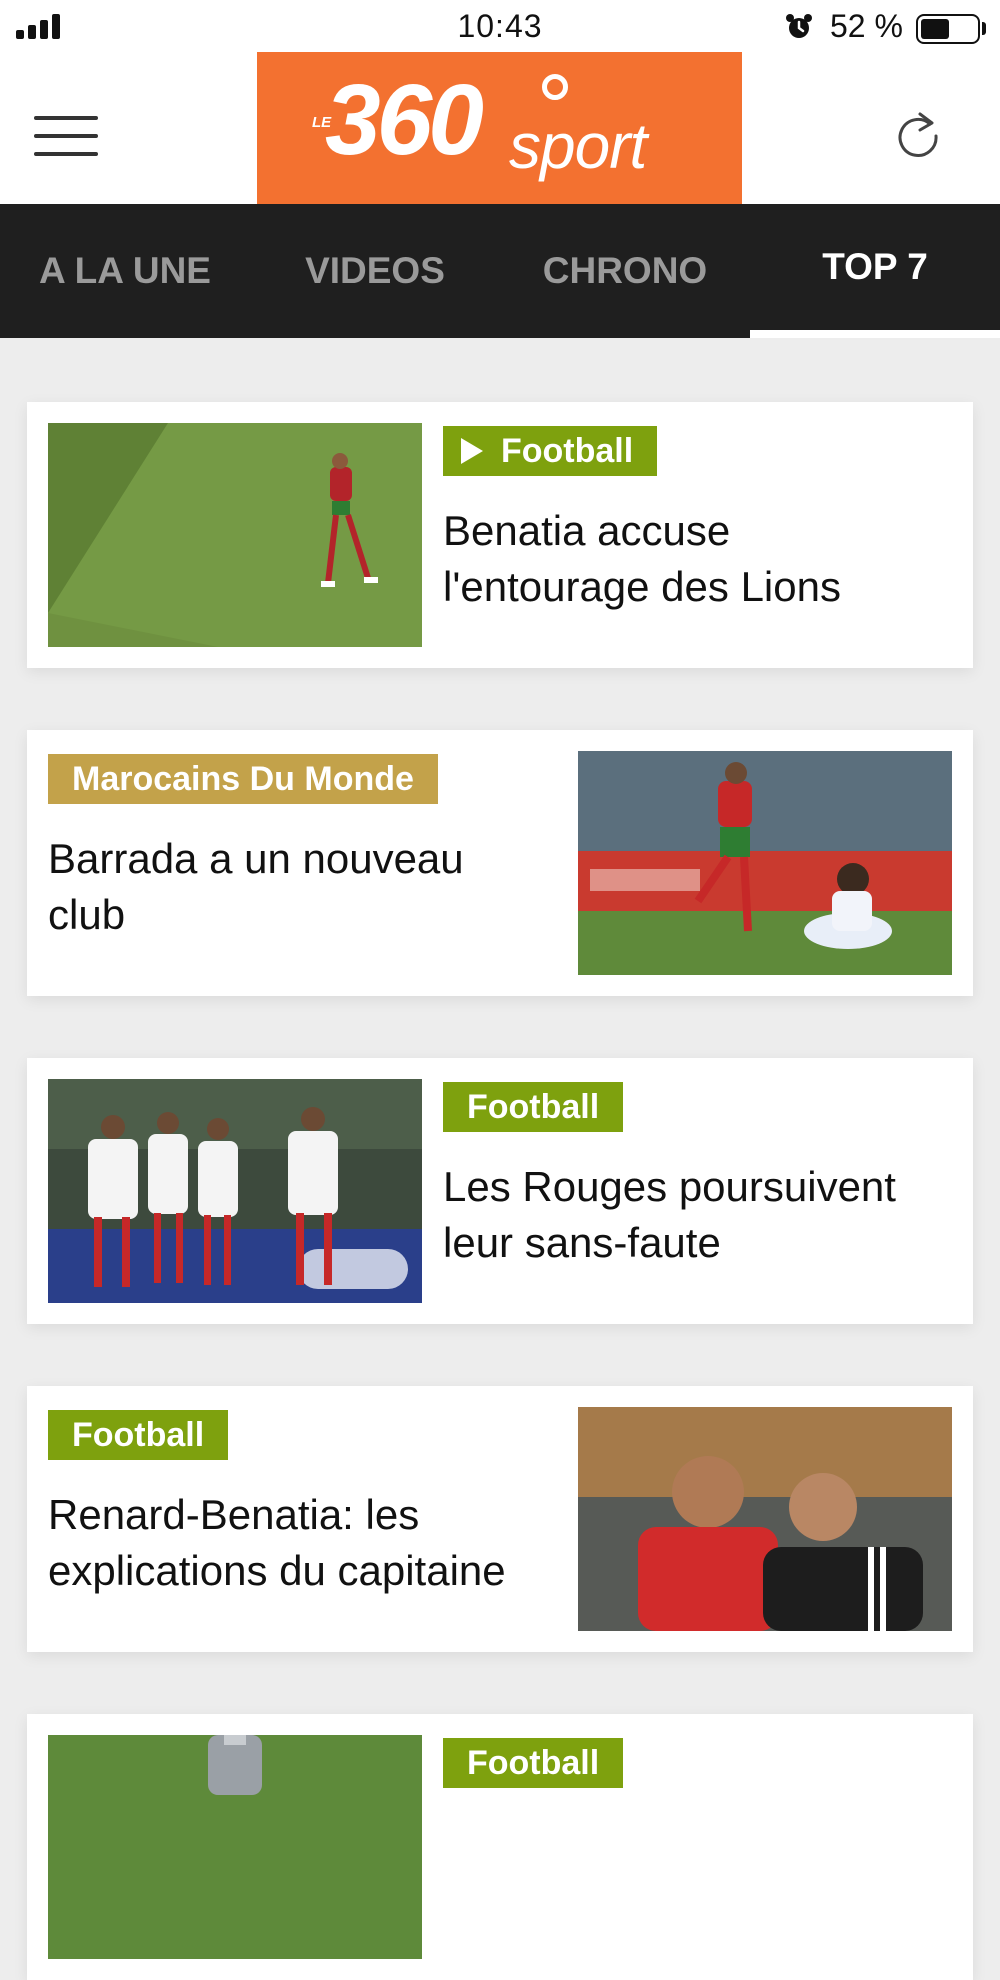 This screenshot has width=1000, height=1980. What do you see at coordinates (555, 87) in the screenshot?
I see `logo-degree-mark` at bounding box center [555, 87].